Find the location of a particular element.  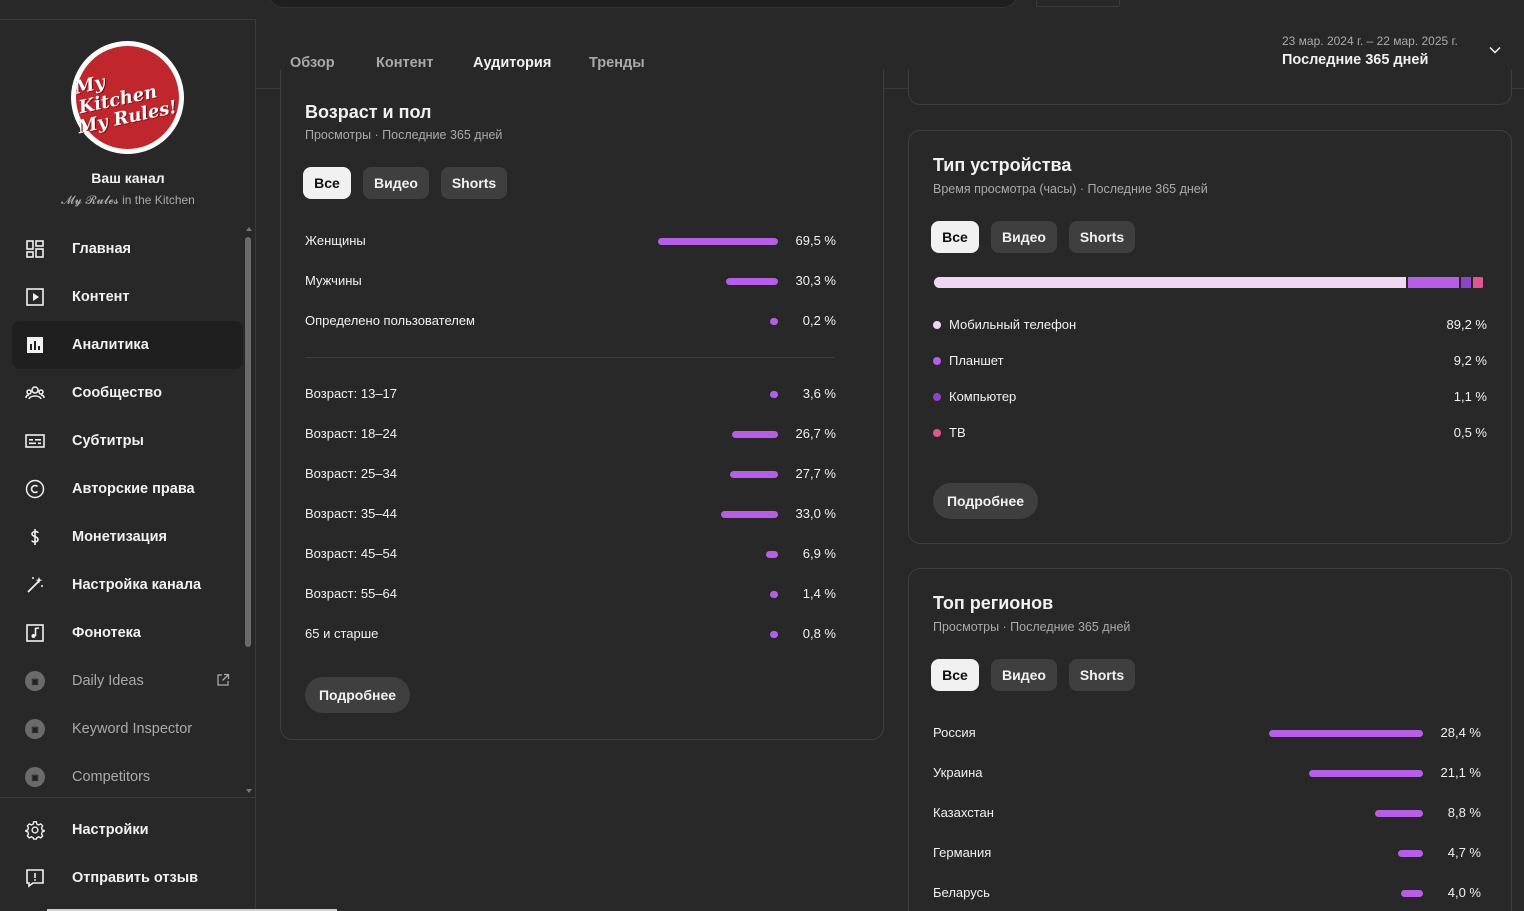

card-title: Топ регионов is located at coordinates (993, 603).